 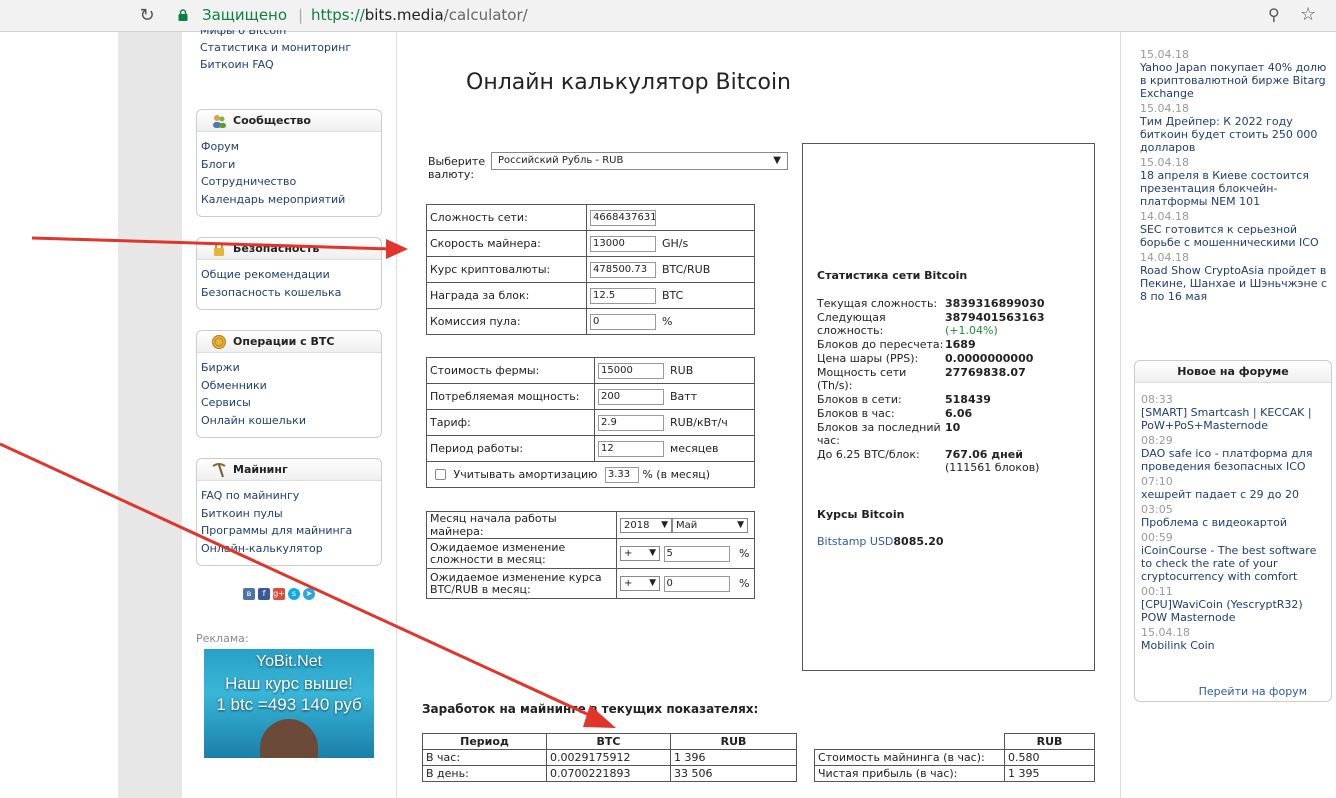 What do you see at coordinates (309, 594) in the screenshot?
I see `telegram-icon: ➤` at bounding box center [309, 594].